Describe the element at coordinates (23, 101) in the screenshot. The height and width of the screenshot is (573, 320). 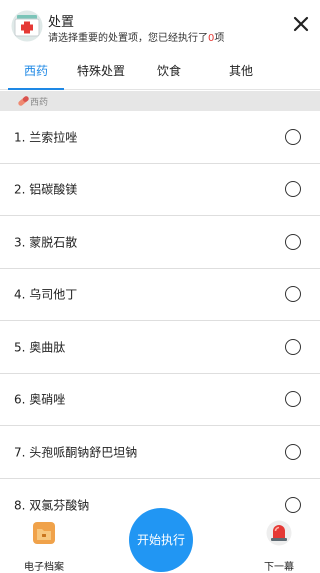
I see `pill-icon` at that location.